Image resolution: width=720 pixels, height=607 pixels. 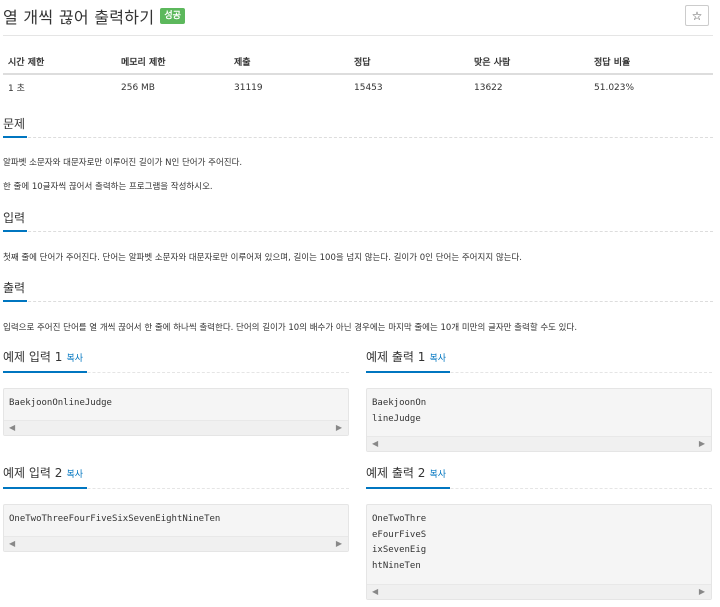 What do you see at coordinates (614, 87) in the screenshot?
I see `value-accept-rate: 51.023%` at bounding box center [614, 87].